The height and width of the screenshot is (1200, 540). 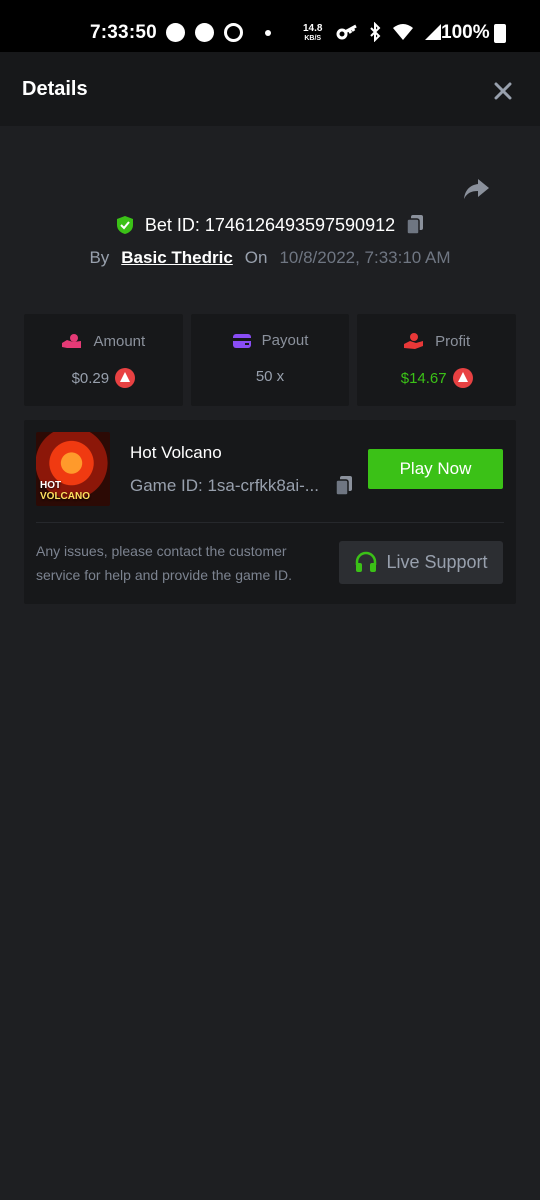 What do you see at coordinates (123, 32) in the screenshot?
I see `status-time: 7:33:50` at bounding box center [123, 32].